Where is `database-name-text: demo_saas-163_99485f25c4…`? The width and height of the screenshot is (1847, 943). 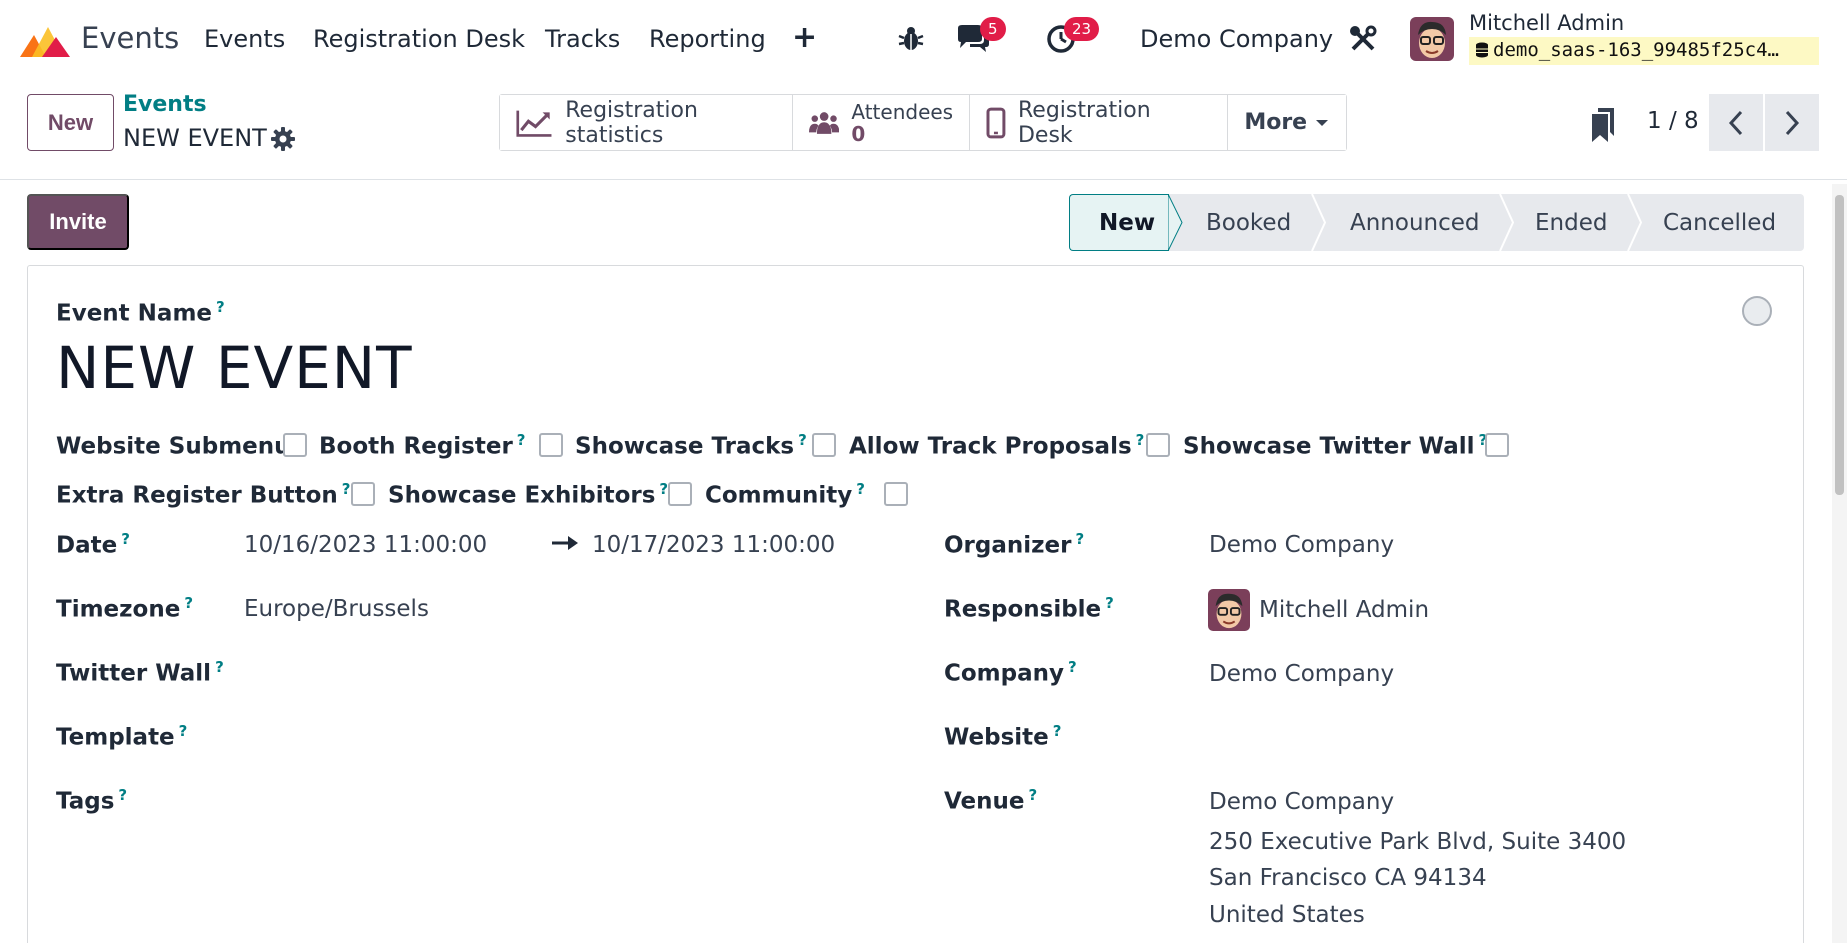 database-name-text: demo_saas-163_99485f25c4… is located at coordinates (1636, 50).